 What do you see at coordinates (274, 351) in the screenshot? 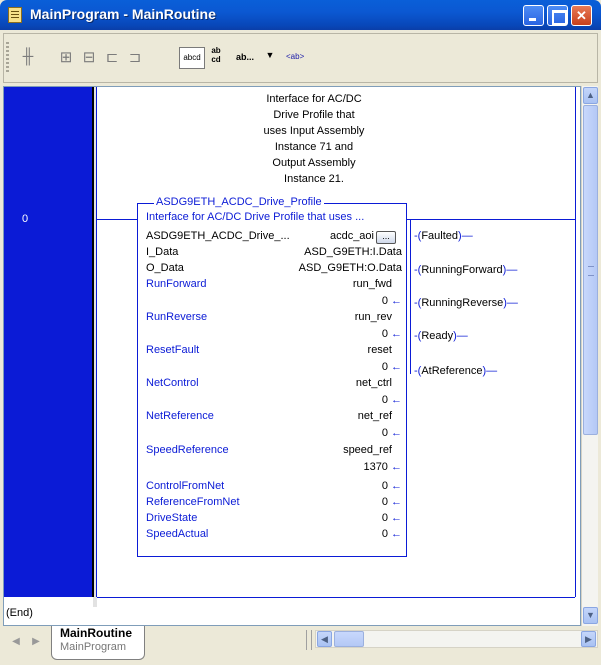
I see `param-row: ResetFault reset` at bounding box center [274, 351].